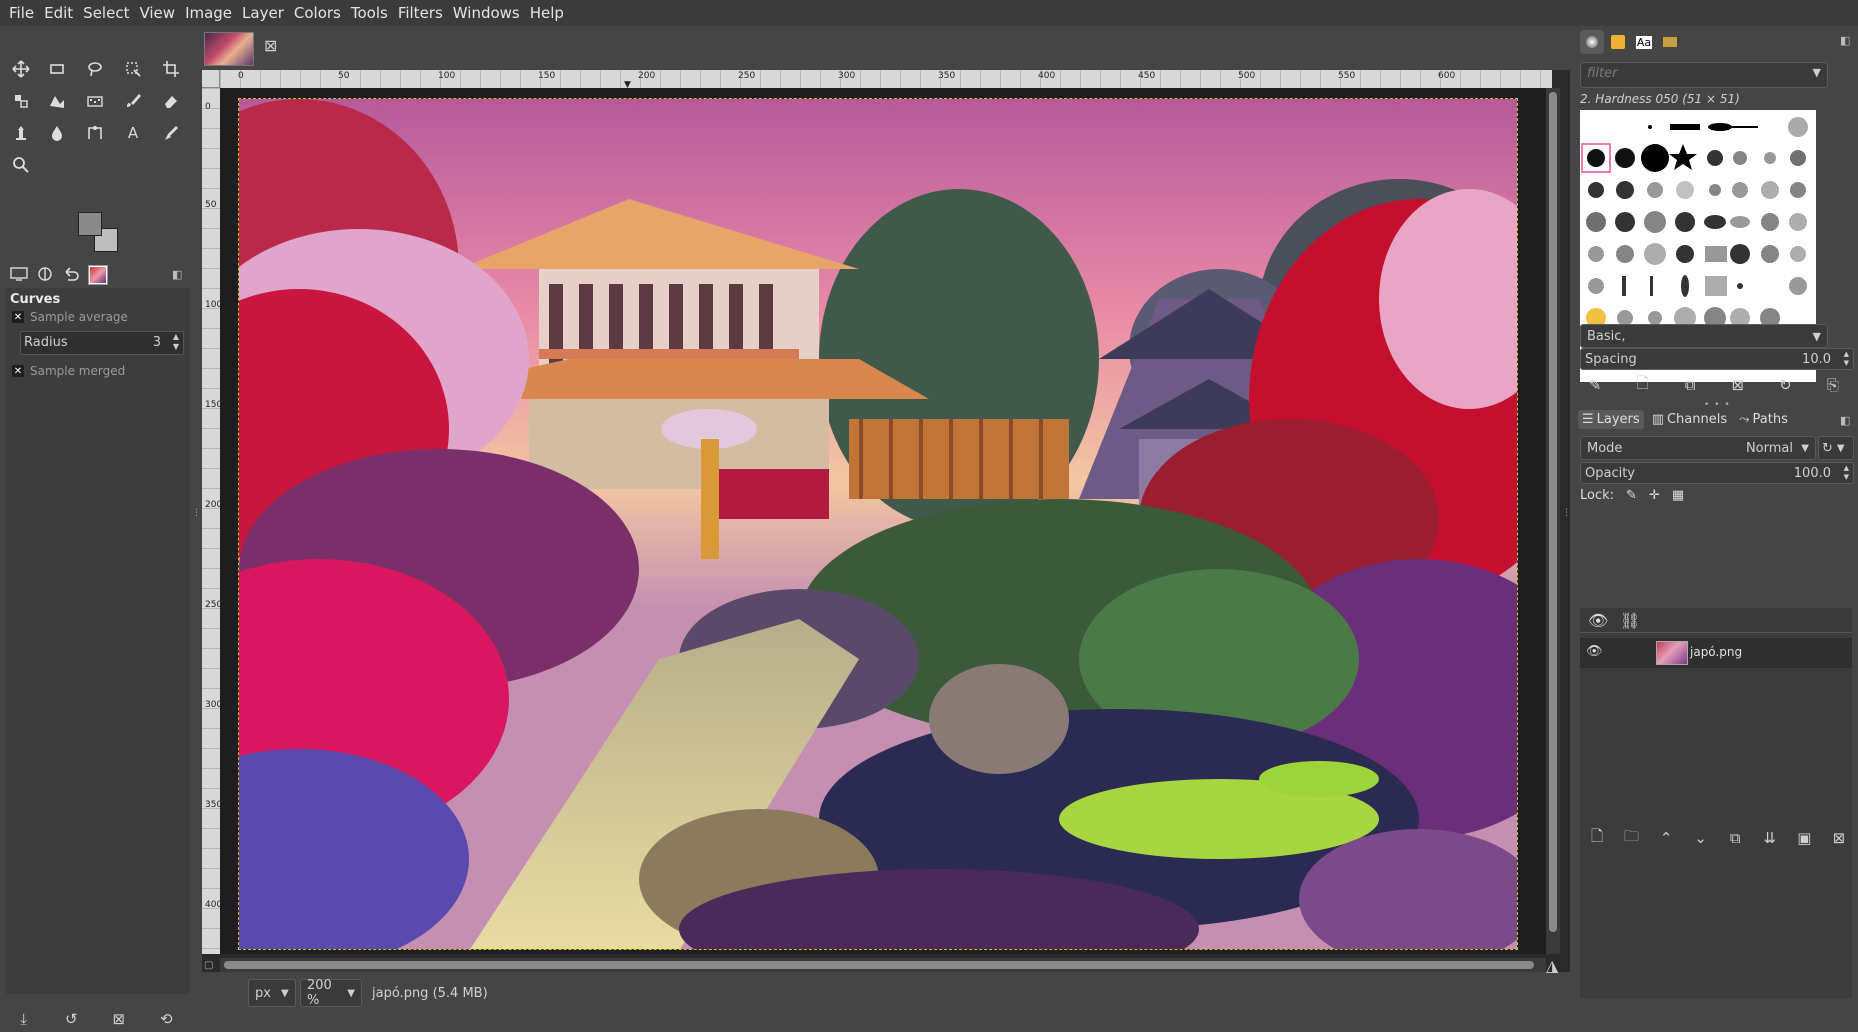 Image resolution: width=1858 pixels, height=1032 pixels. Describe the element at coordinates (57, 69) in the screenshot. I see `rect-select-icon` at that location.